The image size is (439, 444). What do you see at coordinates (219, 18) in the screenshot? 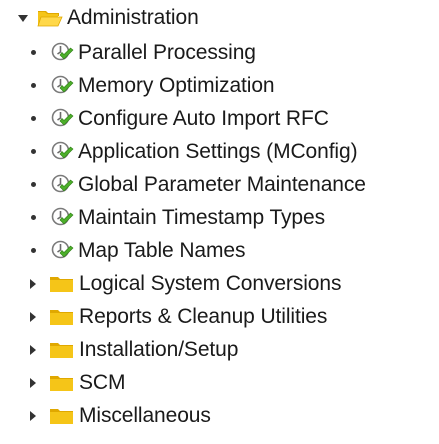
I see `tree-node-administration: Administration` at bounding box center [219, 18].